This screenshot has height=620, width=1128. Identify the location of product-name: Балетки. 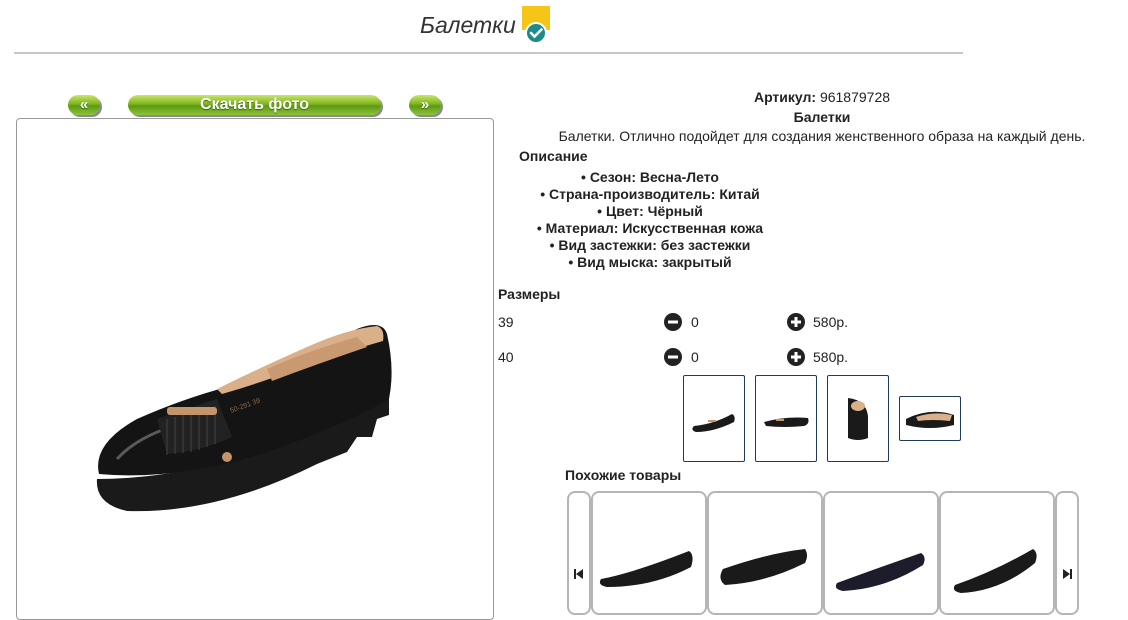
(822, 117).